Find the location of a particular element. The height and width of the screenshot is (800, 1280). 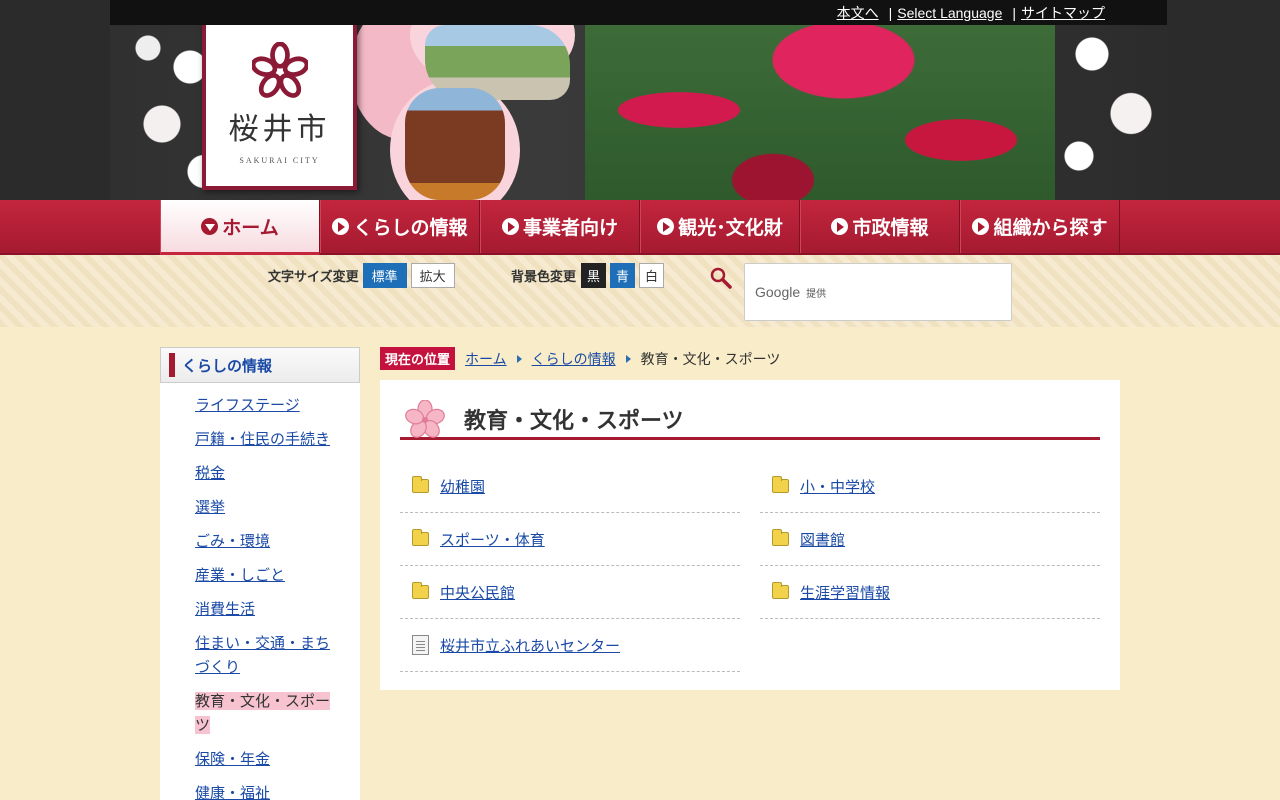

category-link: 図書館 is located at coordinates (822, 539).